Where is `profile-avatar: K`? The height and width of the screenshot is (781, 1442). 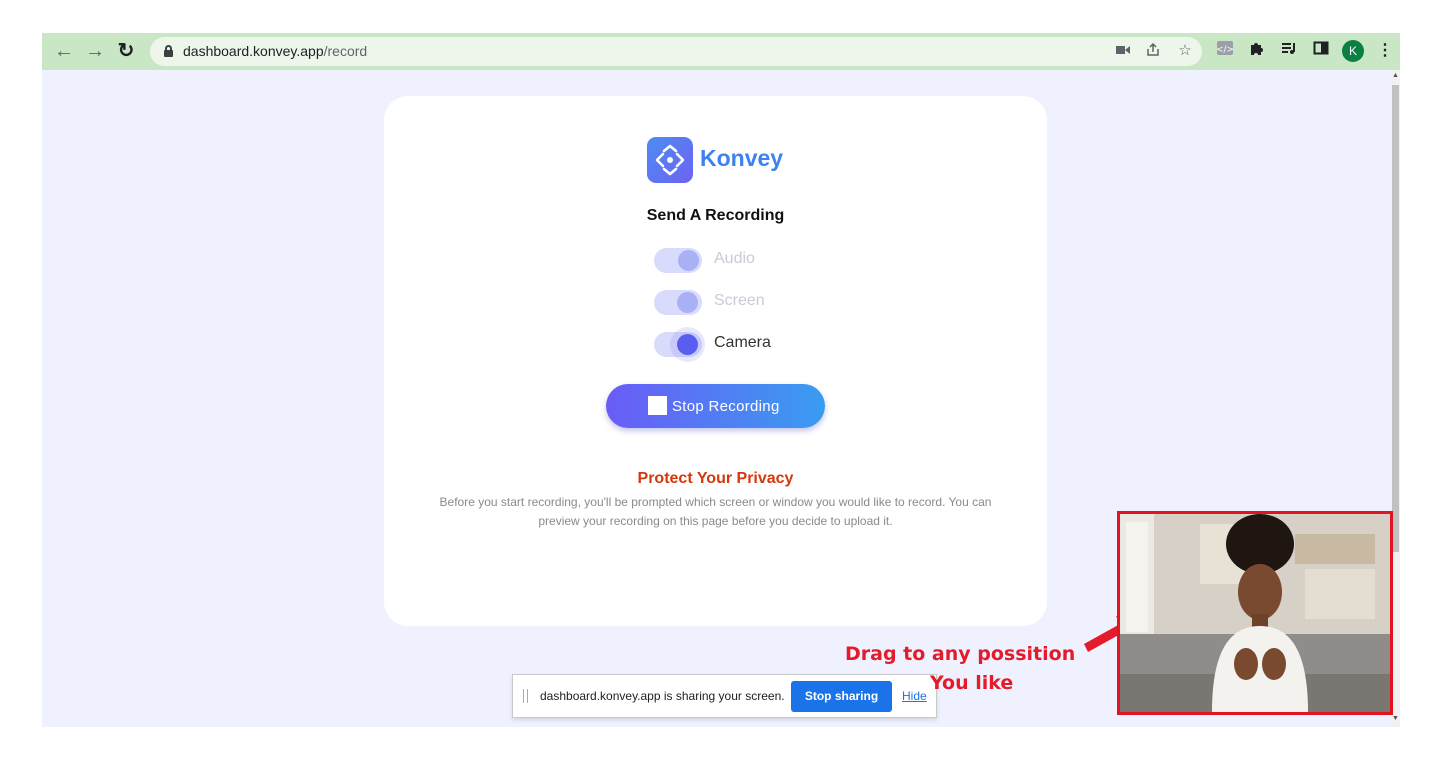
profile-avatar: K is located at coordinates (1353, 51).